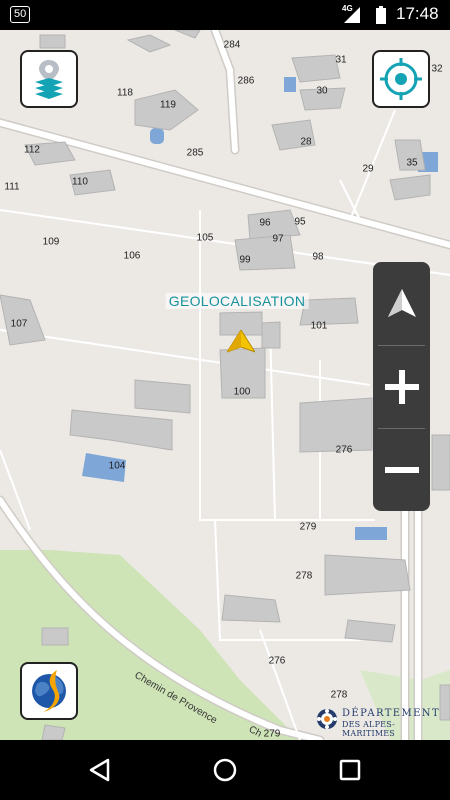 Image resolution: width=450 pixels, height=800 pixels. I want to click on house-number: 96, so click(265, 223).